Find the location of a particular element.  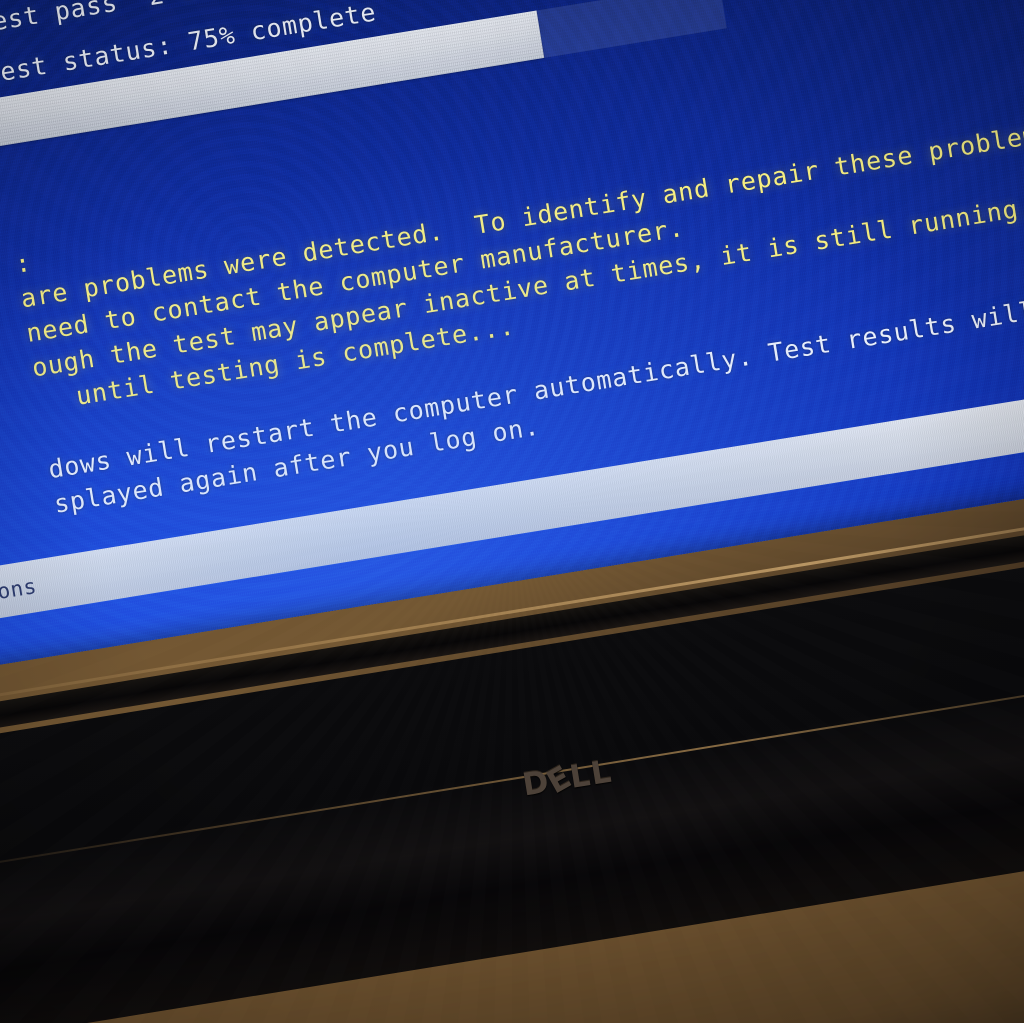

yellow-line-0: : is located at coordinates (23, 263).